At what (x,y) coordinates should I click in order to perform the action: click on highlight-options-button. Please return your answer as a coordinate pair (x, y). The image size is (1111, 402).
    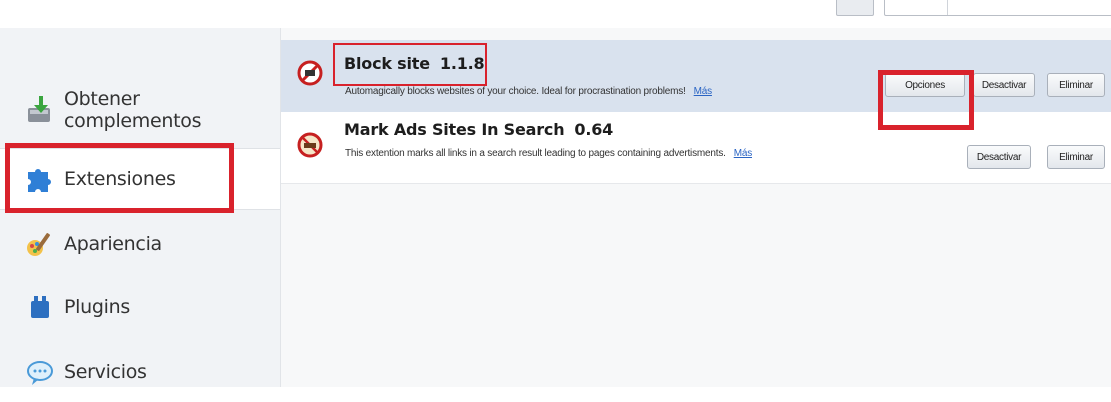
    Looking at the image, I should click on (926, 100).